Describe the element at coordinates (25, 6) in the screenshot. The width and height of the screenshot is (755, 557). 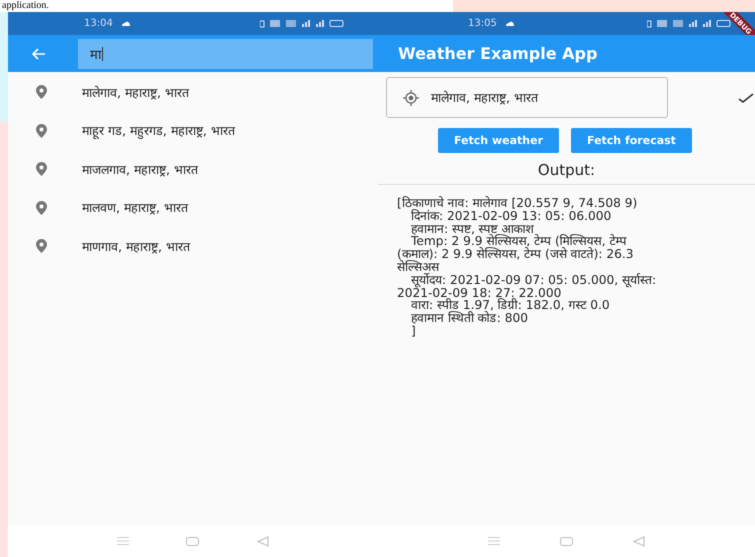
I see `caption-text: application.` at that location.